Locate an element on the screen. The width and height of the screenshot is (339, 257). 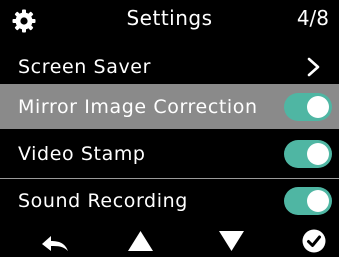
bottom-nav-bar is located at coordinates (169, 240).